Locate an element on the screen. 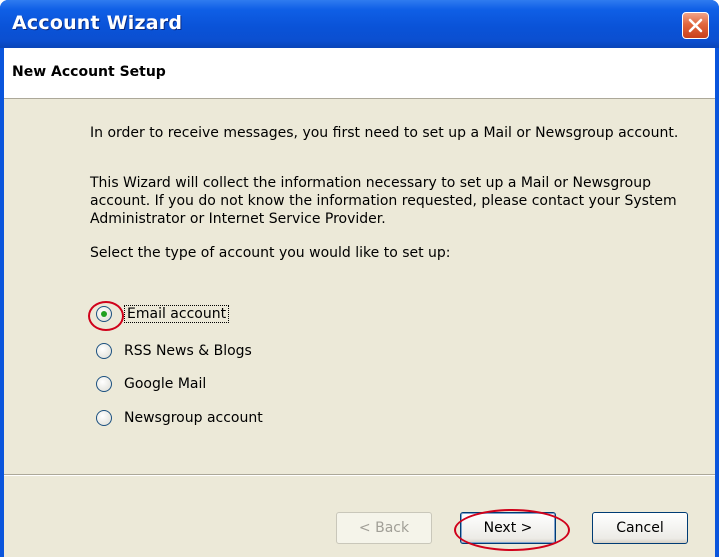 The image size is (723, 559). close-icon is located at coordinates (695, 25).